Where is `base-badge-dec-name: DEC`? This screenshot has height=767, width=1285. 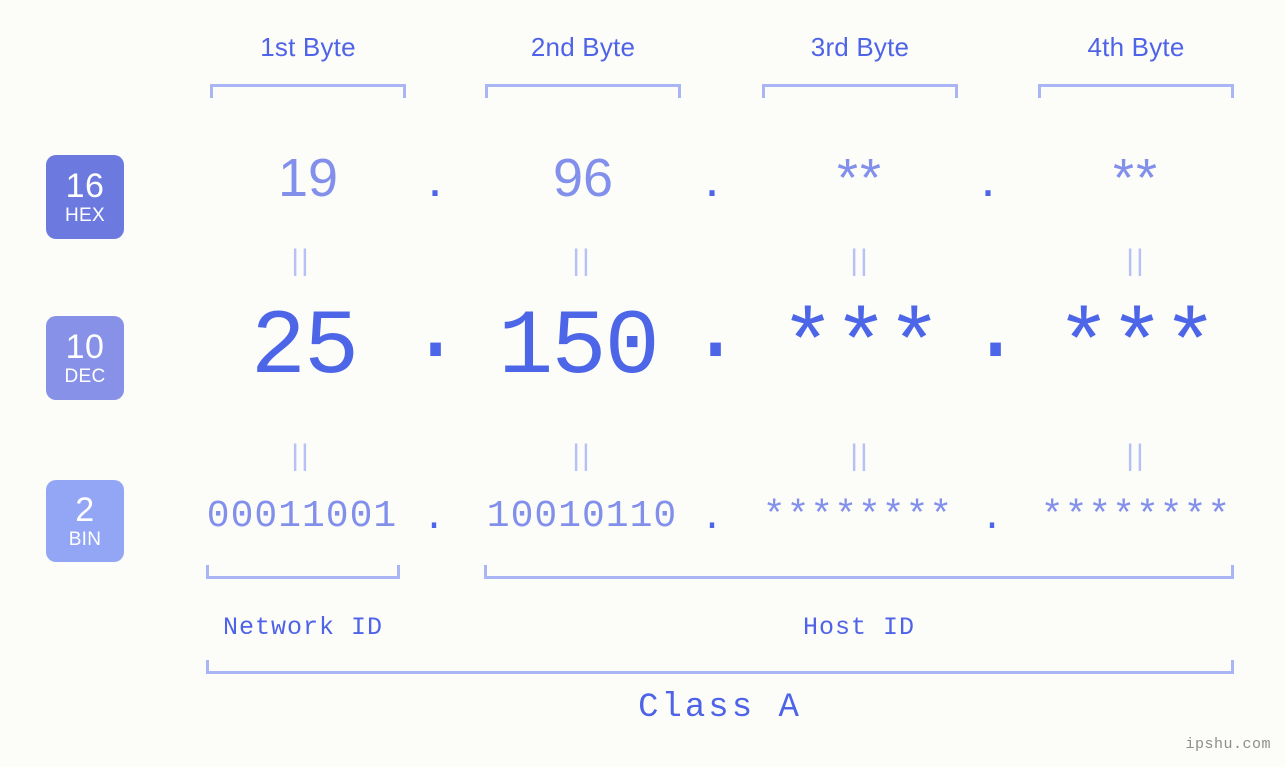
base-badge-dec-name: DEC is located at coordinates (85, 376).